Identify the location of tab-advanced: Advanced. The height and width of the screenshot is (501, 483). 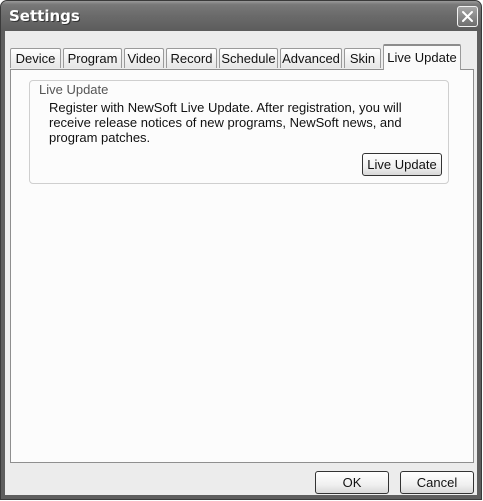
(311, 58).